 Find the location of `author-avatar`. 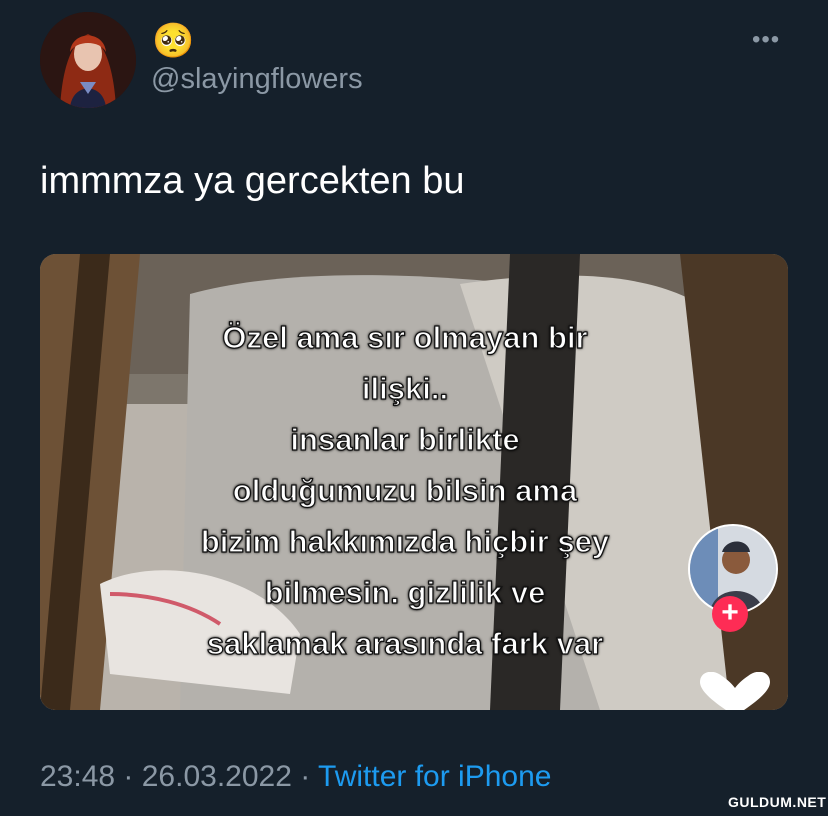

author-avatar is located at coordinates (88, 60).